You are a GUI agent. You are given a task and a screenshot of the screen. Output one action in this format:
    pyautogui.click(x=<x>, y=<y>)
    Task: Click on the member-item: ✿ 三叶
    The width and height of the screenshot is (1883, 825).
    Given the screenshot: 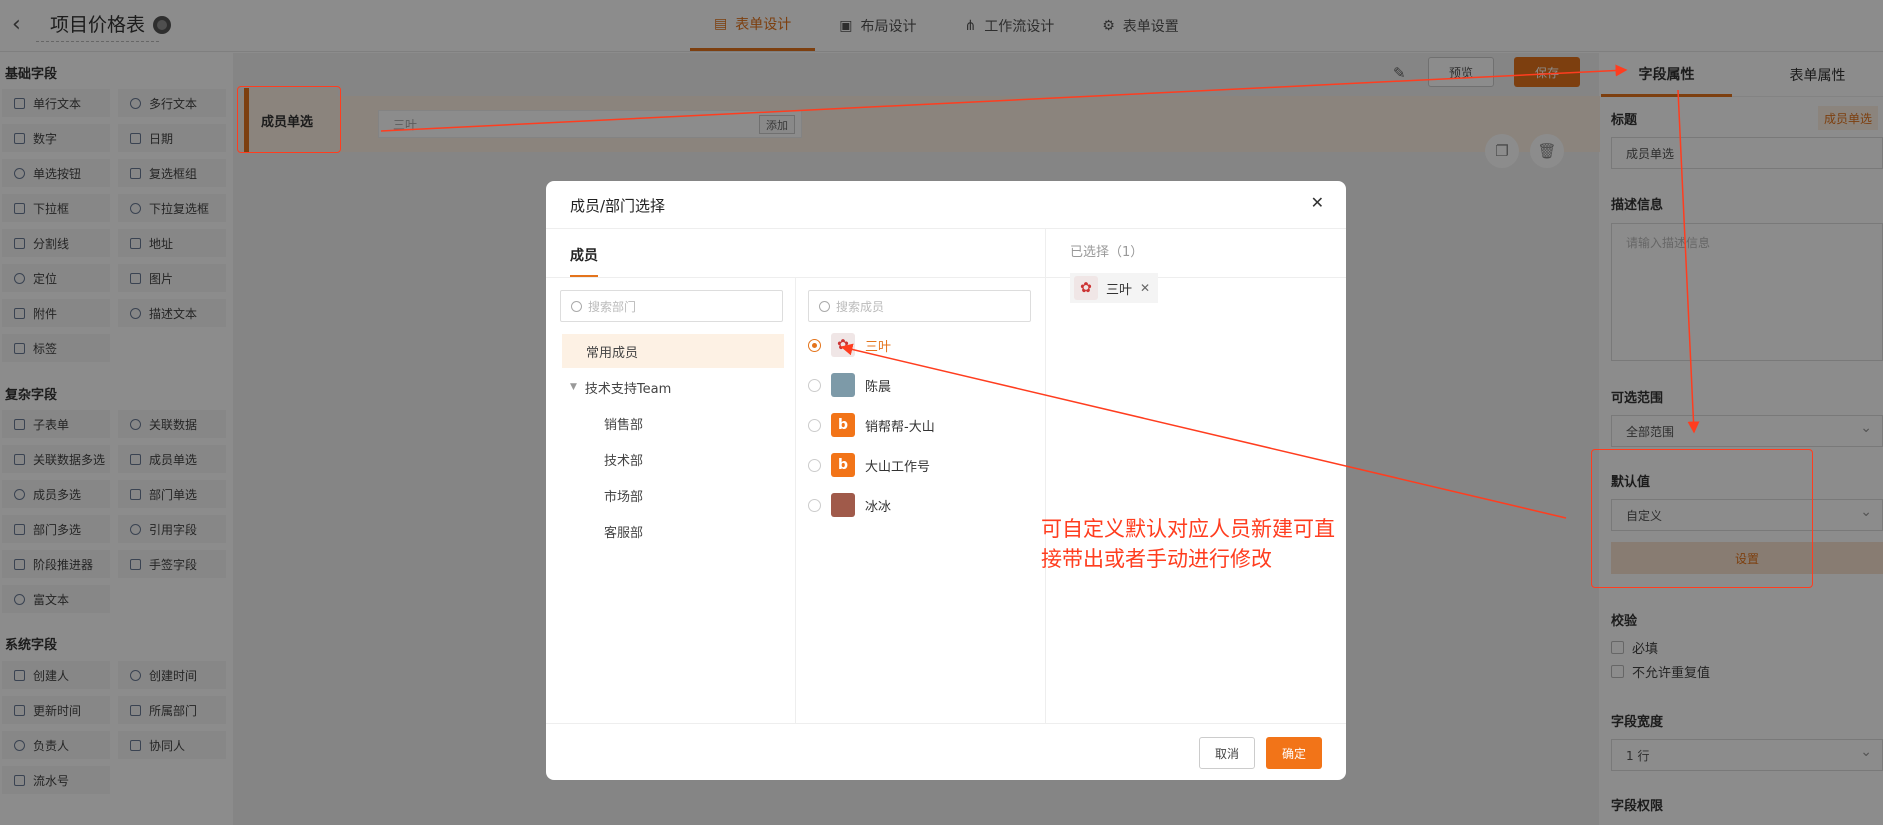 What is the action you would take?
    pyautogui.click(x=849, y=345)
    